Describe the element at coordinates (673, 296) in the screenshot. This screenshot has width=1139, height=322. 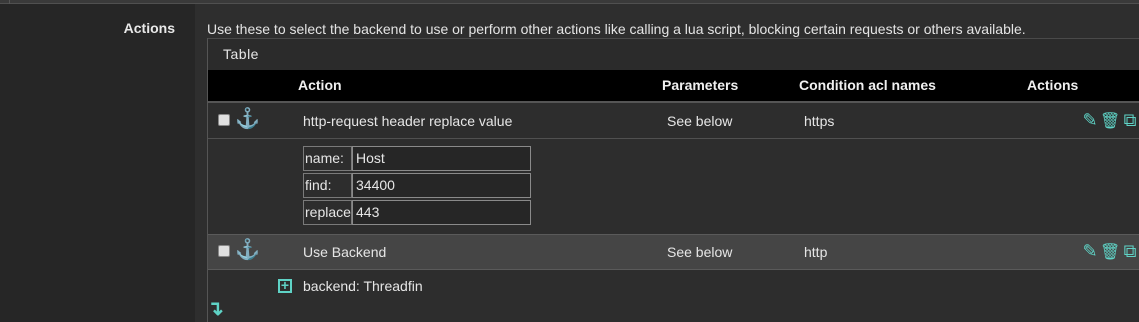
I see `row-details: + backend: Threadfin ↴` at that location.